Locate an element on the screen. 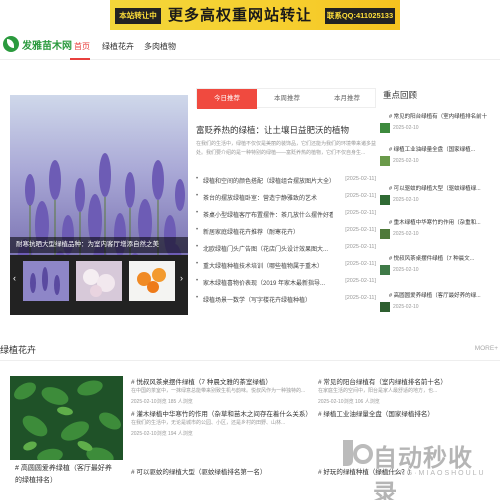 The image size is (500, 500). sidebar-item: # 常见的阳台绿植有（室内绿植排名前十 2025-02-10 is located at coordinates (437, 122).